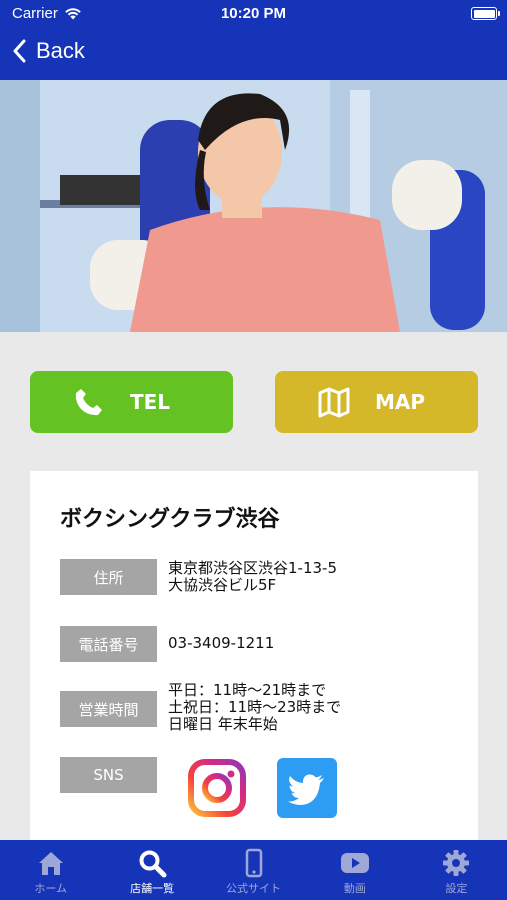 This screenshot has width=507, height=900. I want to click on hours-line-3: 日曜日 年末年始, so click(223, 724).